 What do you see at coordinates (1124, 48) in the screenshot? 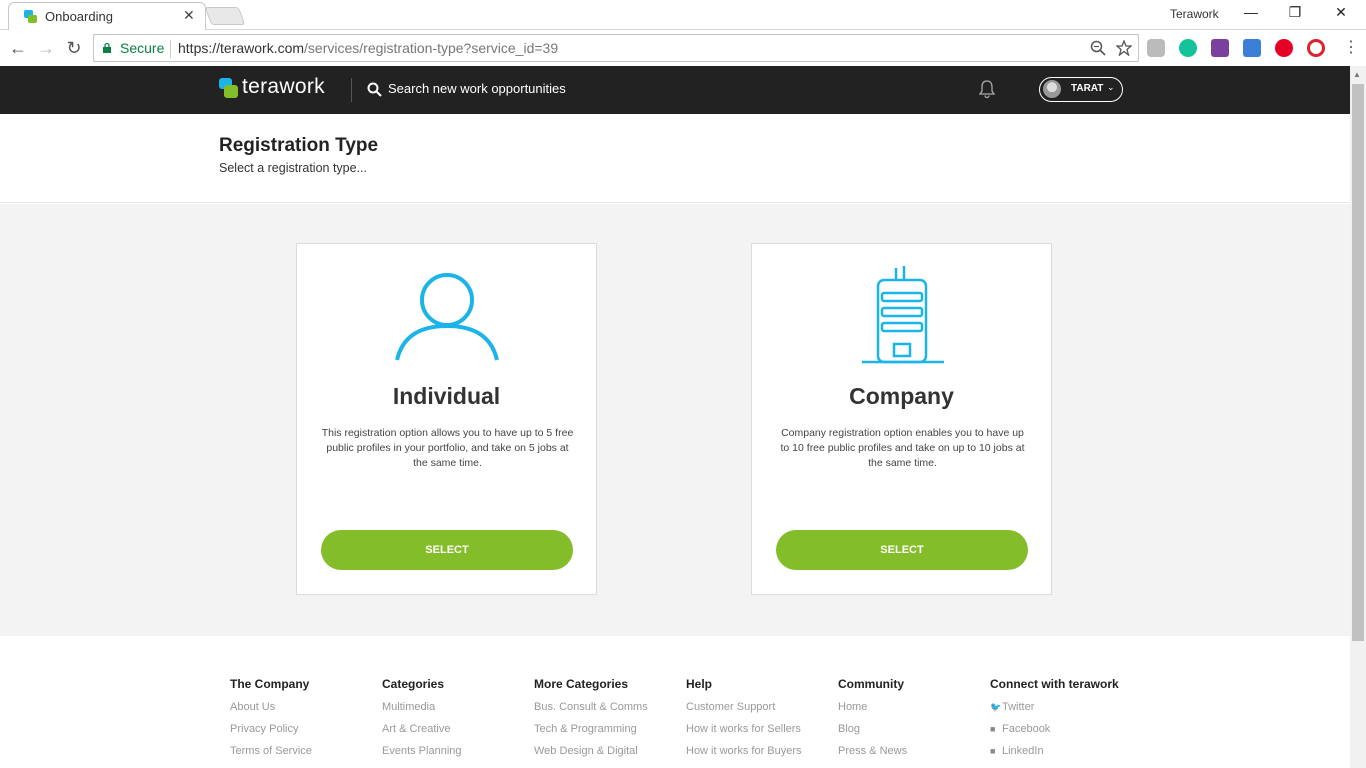
I see `bookmark-star-icon` at bounding box center [1124, 48].